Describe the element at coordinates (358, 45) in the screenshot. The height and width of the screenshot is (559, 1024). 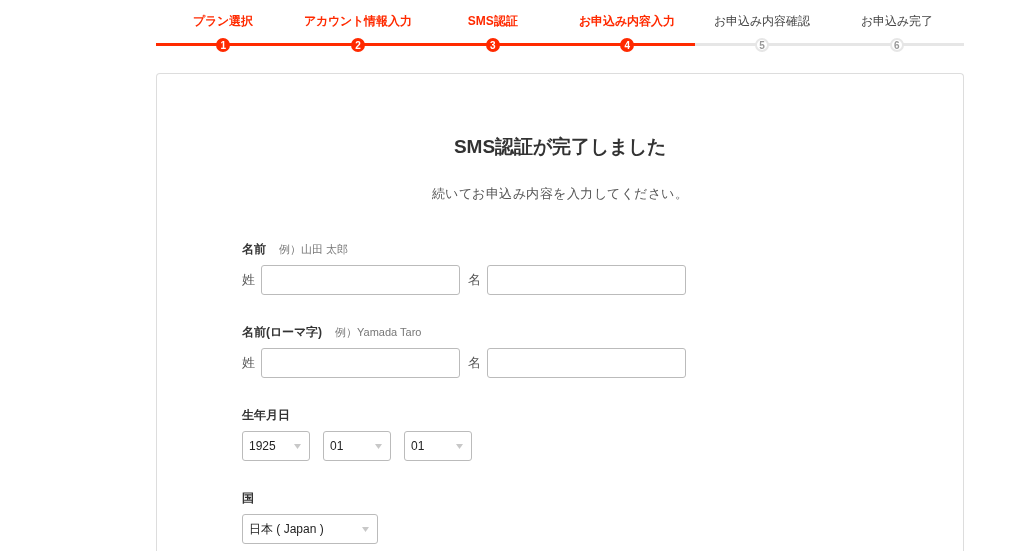
I see `step-number: 2` at that location.